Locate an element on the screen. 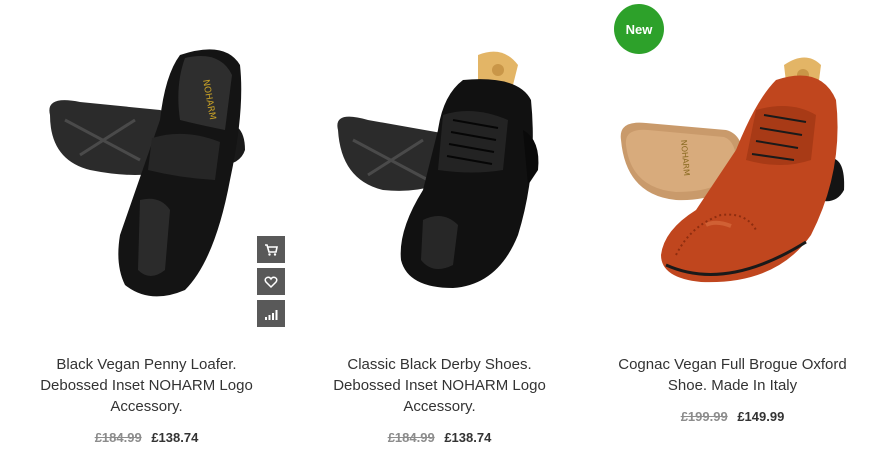 Image resolution: width=880 pixels, height=458 pixels. add-to-wishlist-button is located at coordinates (271, 281).